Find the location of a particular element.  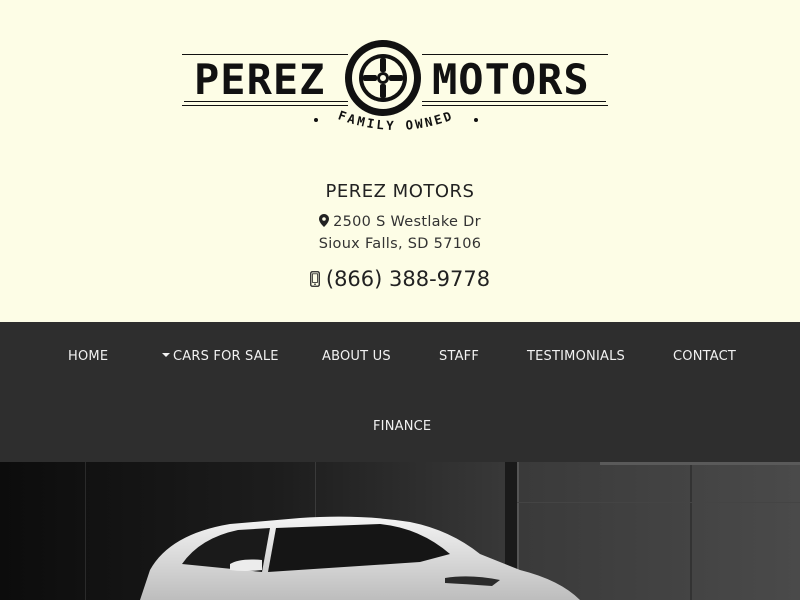

nav-item-label: CARS FOR SALE is located at coordinates (226, 356).